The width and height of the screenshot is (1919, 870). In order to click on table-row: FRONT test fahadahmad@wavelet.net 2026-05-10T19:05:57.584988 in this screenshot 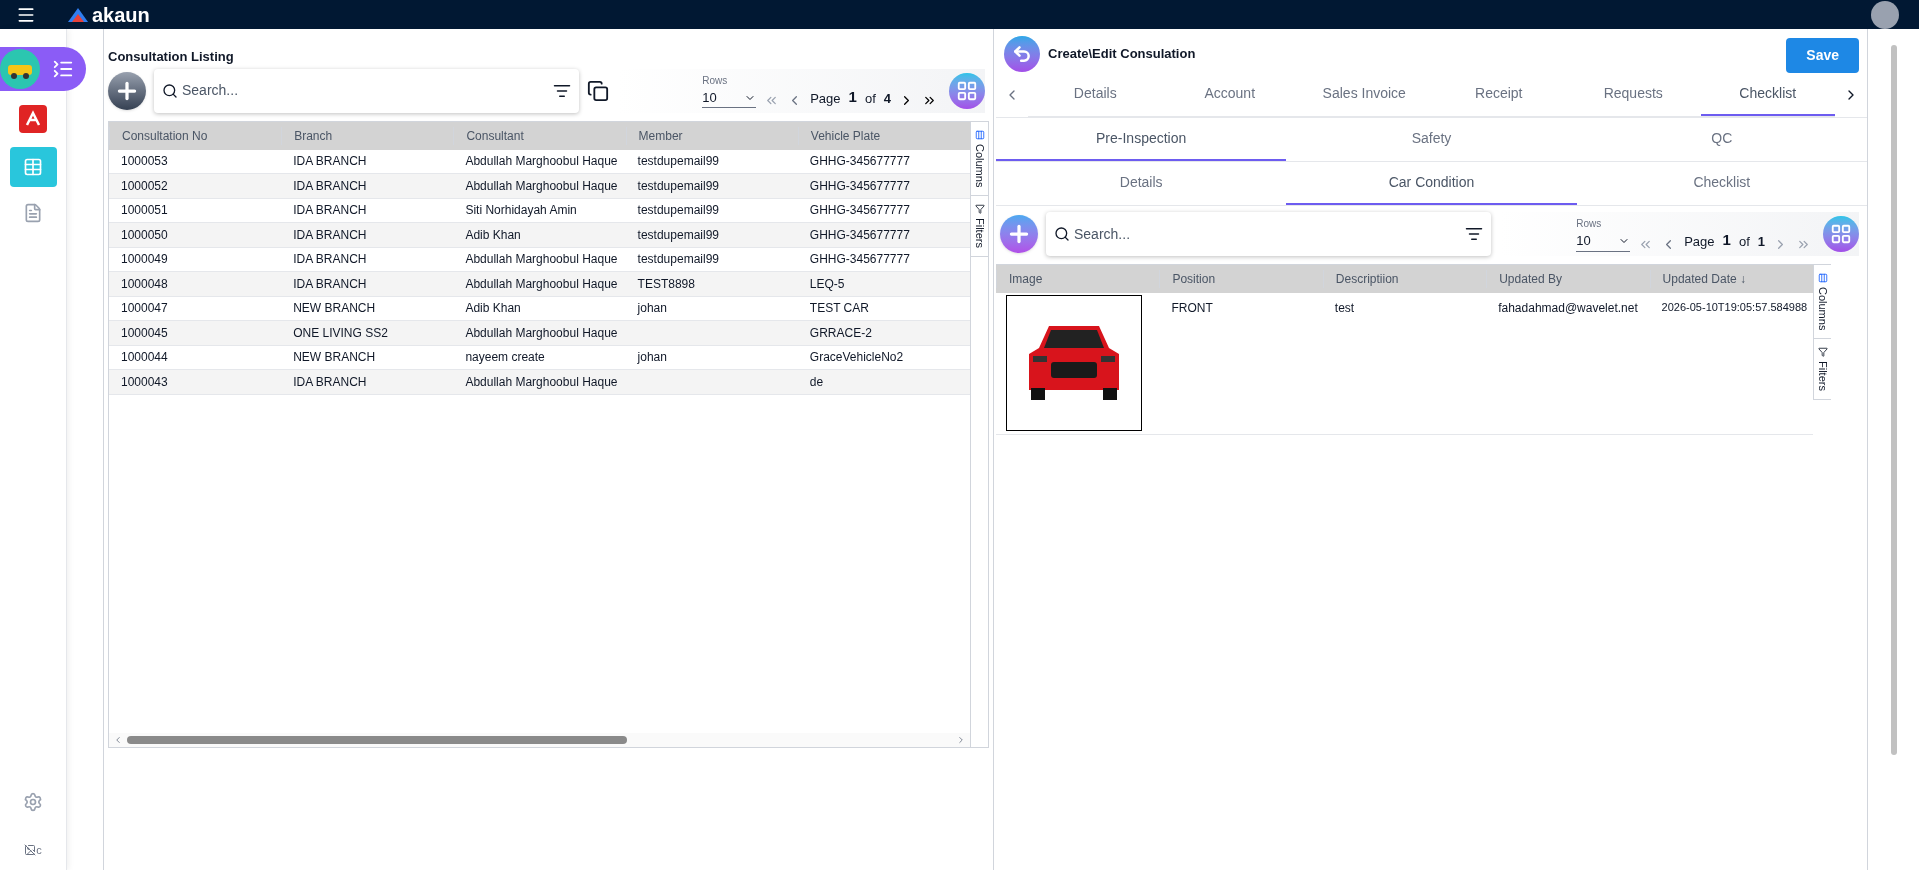, I will do `click(1404, 364)`.